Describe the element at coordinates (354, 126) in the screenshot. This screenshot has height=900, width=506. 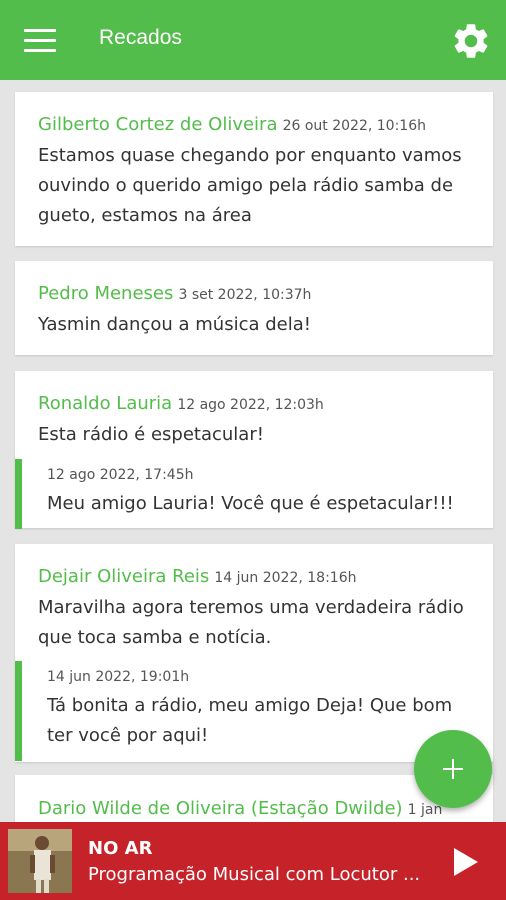
I see `message-time: 26 out 2022, 10:16h` at that location.